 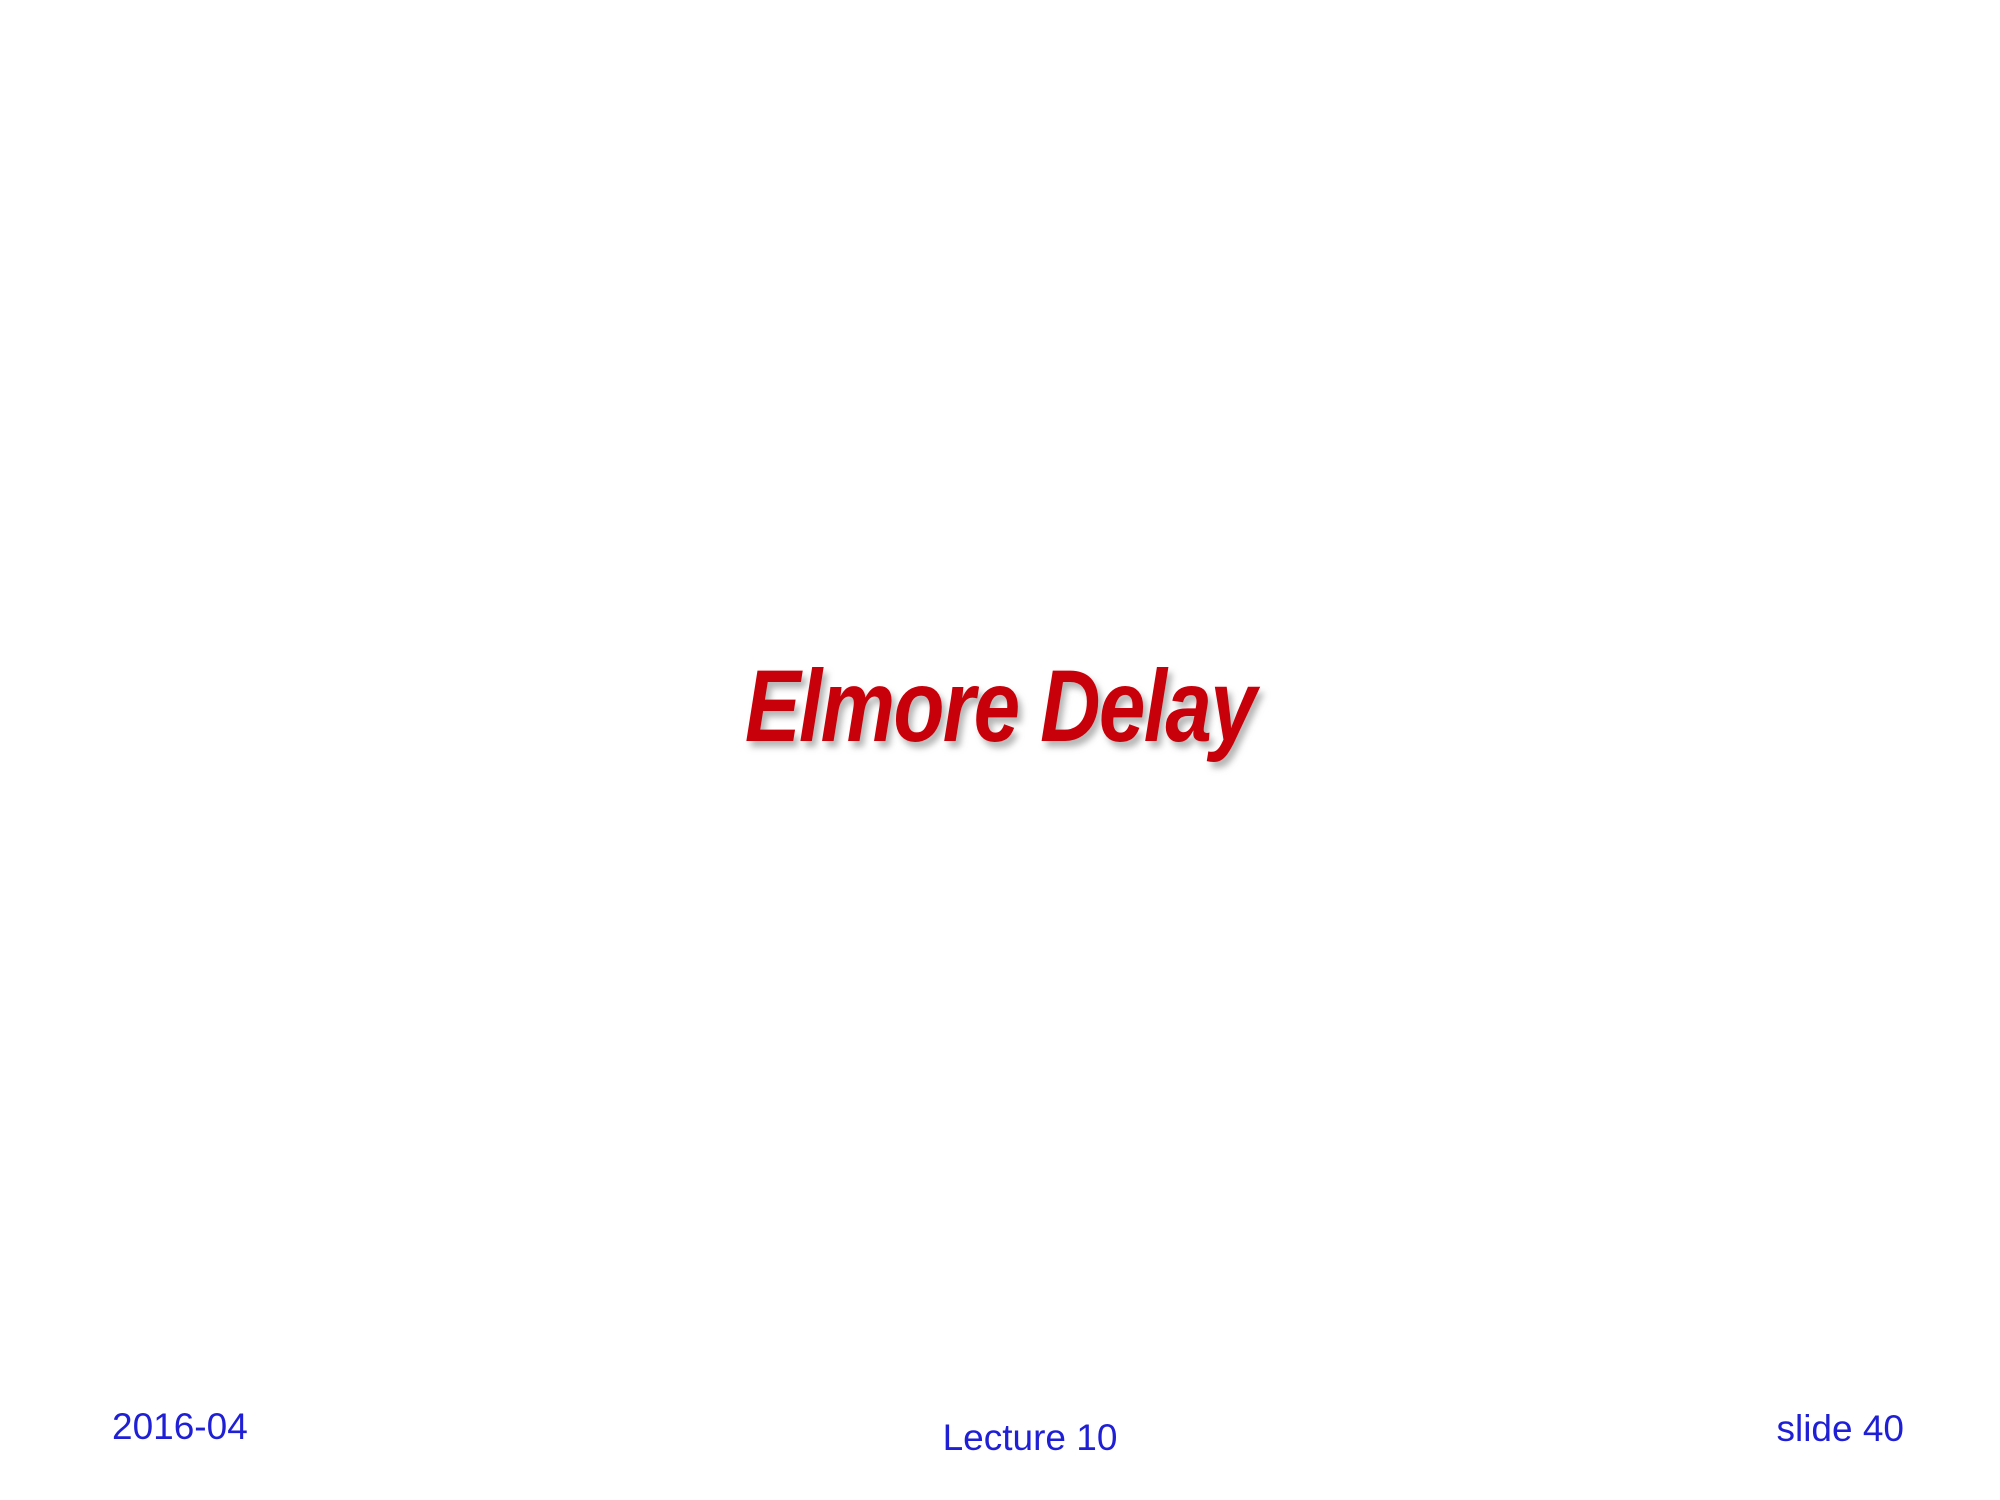 What do you see at coordinates (1840, 1428) in the screenshot?
I see `footer-slide-number: slide 40` at bounding box center [1840, 1428].